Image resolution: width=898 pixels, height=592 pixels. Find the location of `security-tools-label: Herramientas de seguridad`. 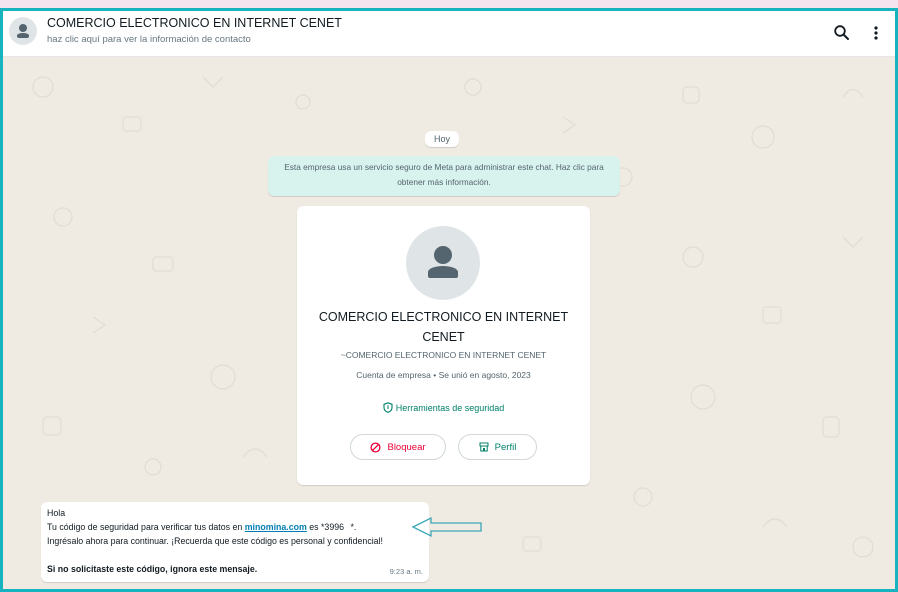

security-tools-label: Herramientas de seguridad is located at coordinates (450, 408).